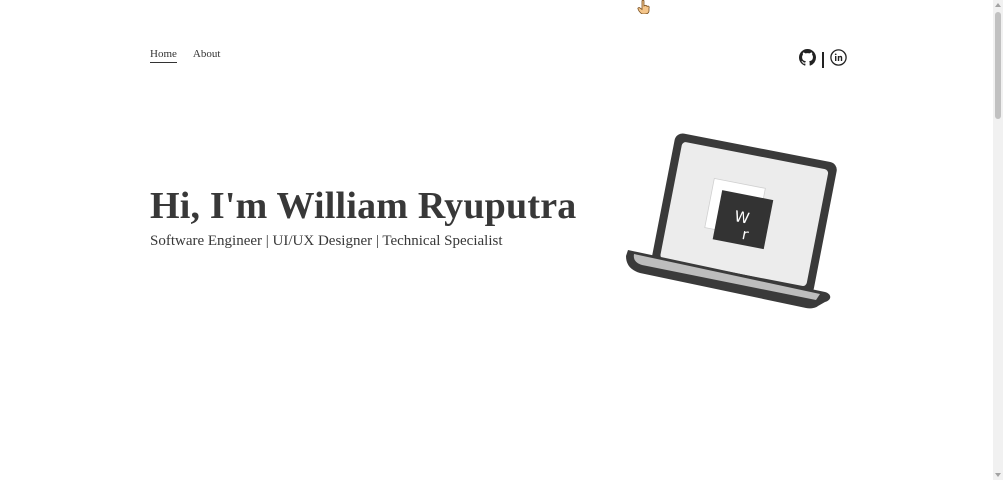 Image resolution: width=1003 pixels, height=480 pixels. Describe the element at coordinates (644, 7) in the screenshot. I see `hand-cursor-icon` at that location.